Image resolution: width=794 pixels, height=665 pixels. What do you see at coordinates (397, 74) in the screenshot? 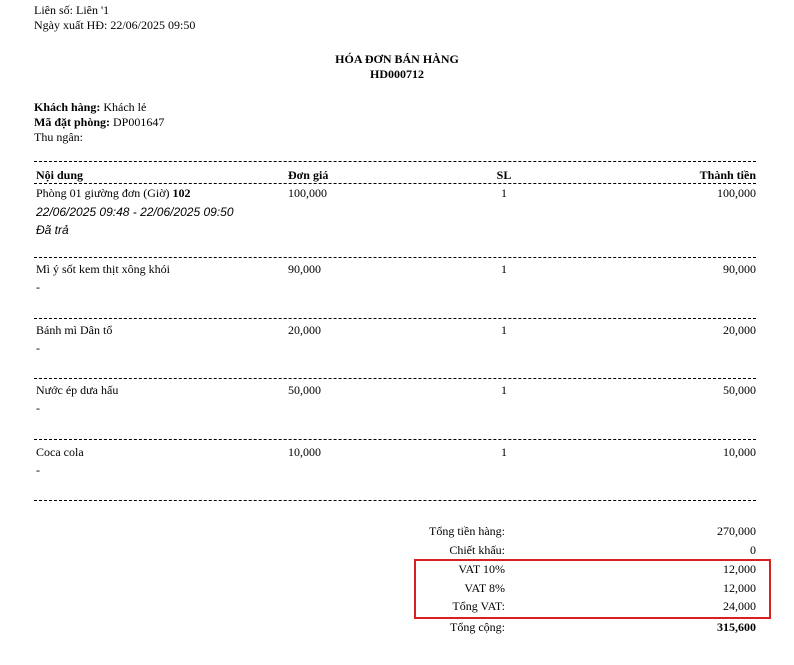
I see `invoice-number: HD000712` at bounding box center [397, 74].